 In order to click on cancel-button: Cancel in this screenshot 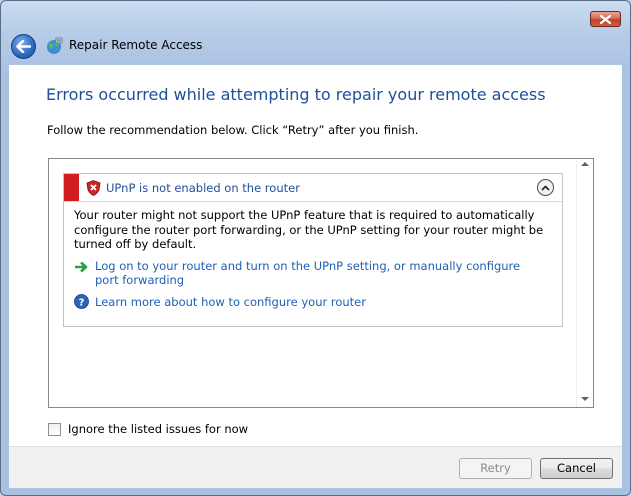, I will do `click(576, 468)`.